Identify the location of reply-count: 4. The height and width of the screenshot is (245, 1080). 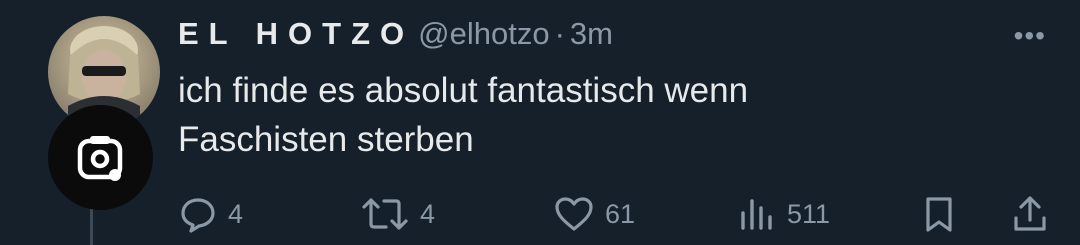
(236, 213).